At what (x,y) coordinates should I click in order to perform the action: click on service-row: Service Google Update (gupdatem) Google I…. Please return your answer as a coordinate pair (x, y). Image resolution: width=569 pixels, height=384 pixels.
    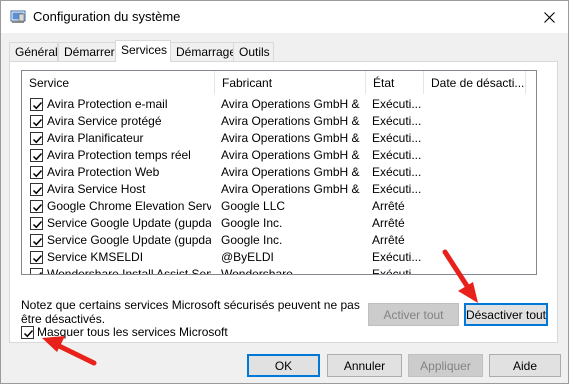
    Looking at the image, I should click on (279, 240).